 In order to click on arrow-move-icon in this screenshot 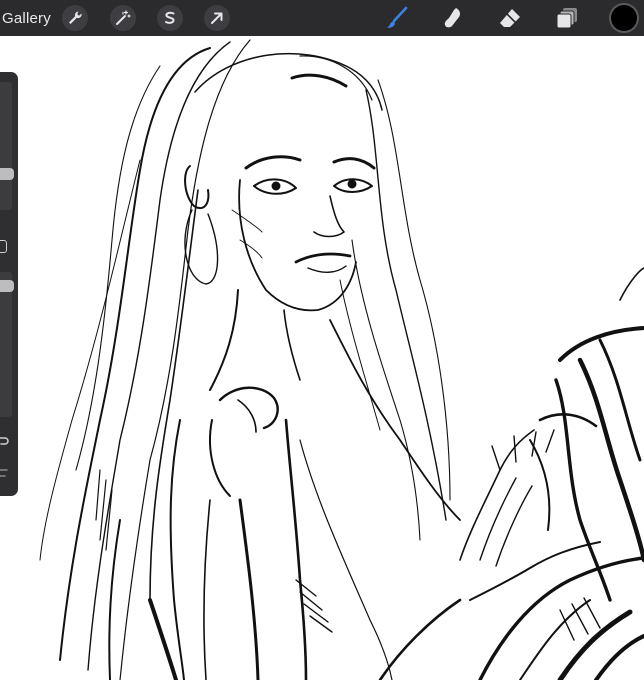, I will do `click(217, 18)`.